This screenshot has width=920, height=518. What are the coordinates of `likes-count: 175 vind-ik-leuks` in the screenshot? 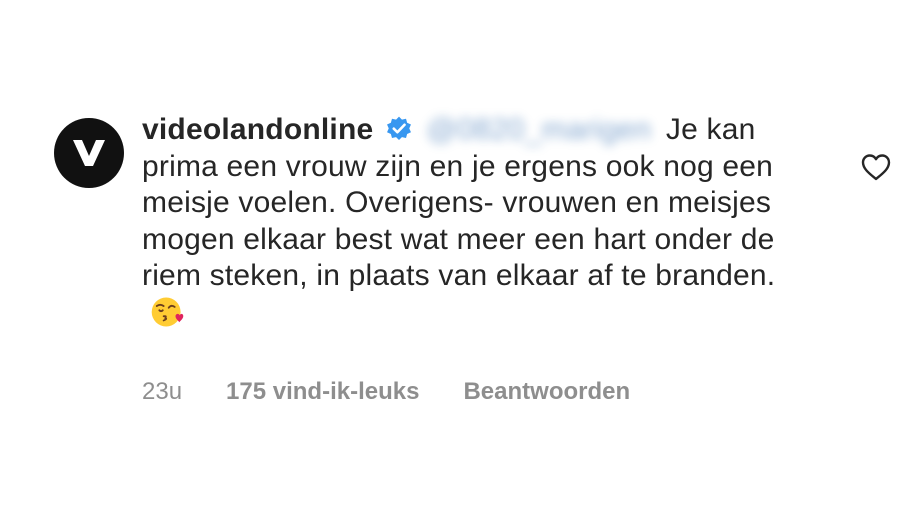 It's located at (322, 392).